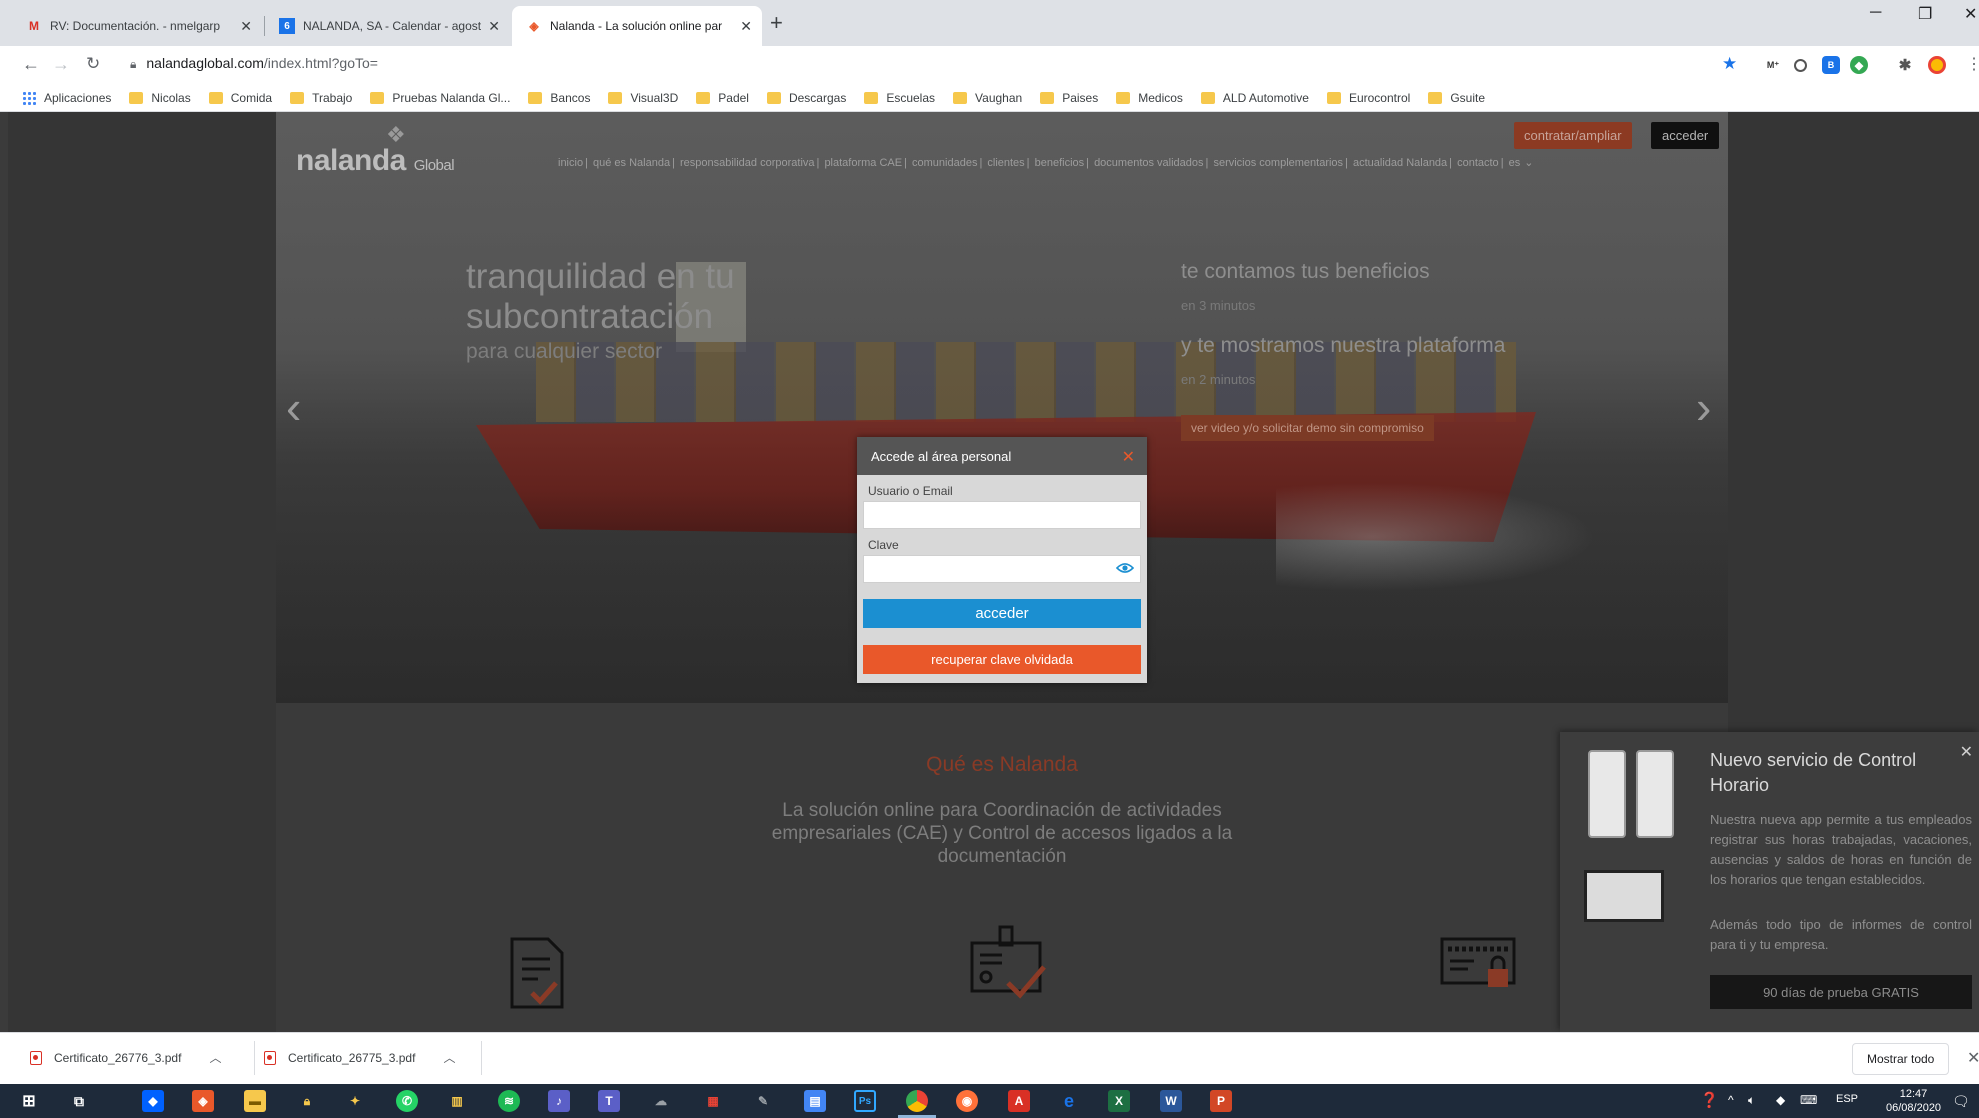 This screenshot has width=1979, height=1118. I want to click on chevron-up-icon: ^, so click(1731, 1100).